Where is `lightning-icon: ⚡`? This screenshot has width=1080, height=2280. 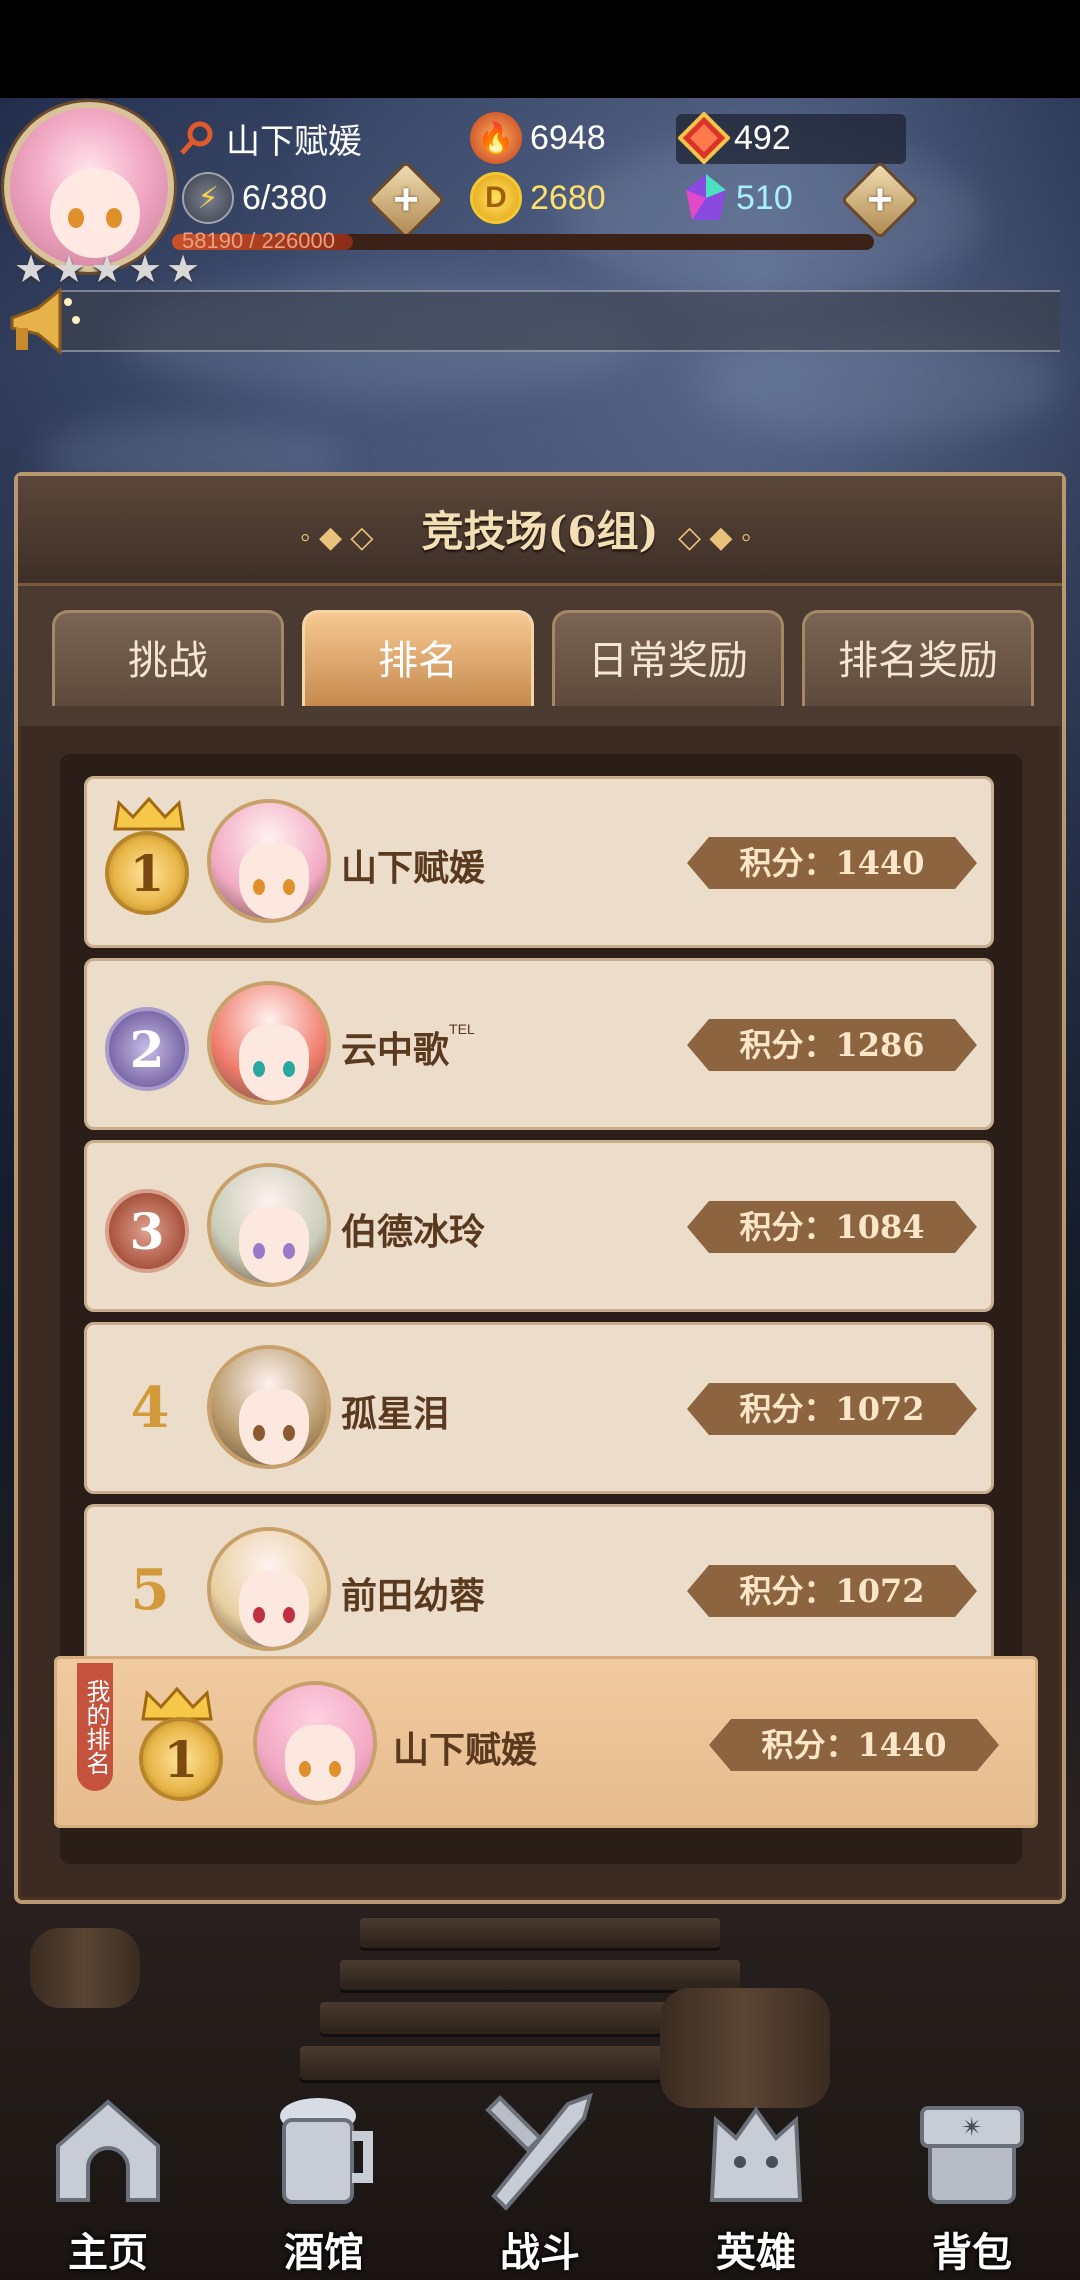 lightning-icon: ⚡ is located at coordinates (208, 198).